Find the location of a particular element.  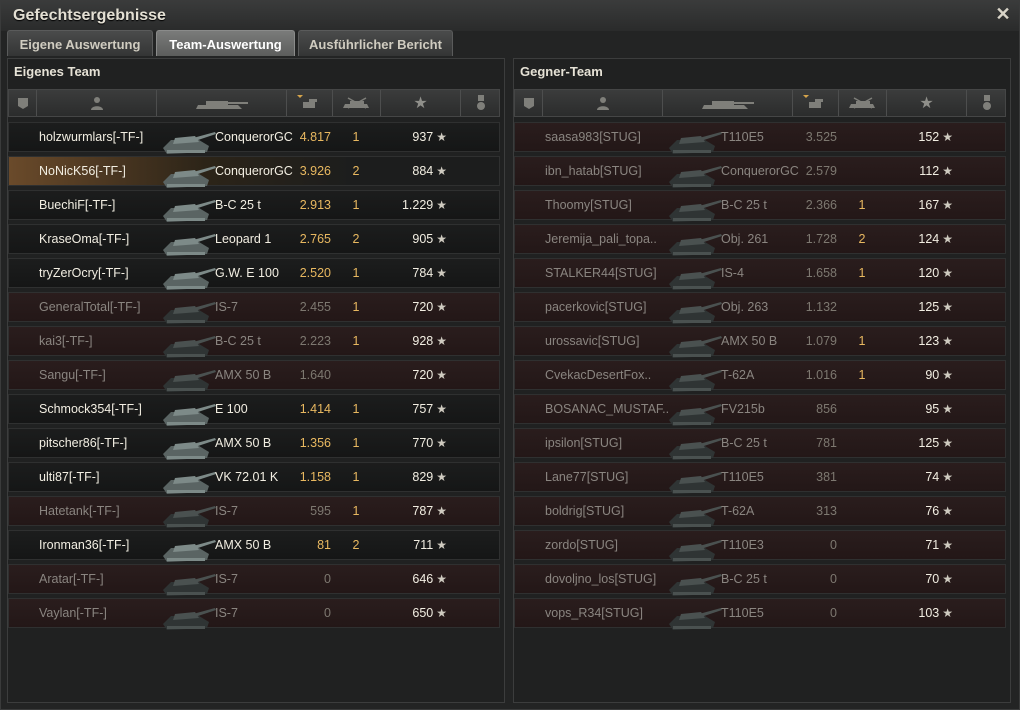

xp-cell: 112 ★ is located at coordinates (920, 171).